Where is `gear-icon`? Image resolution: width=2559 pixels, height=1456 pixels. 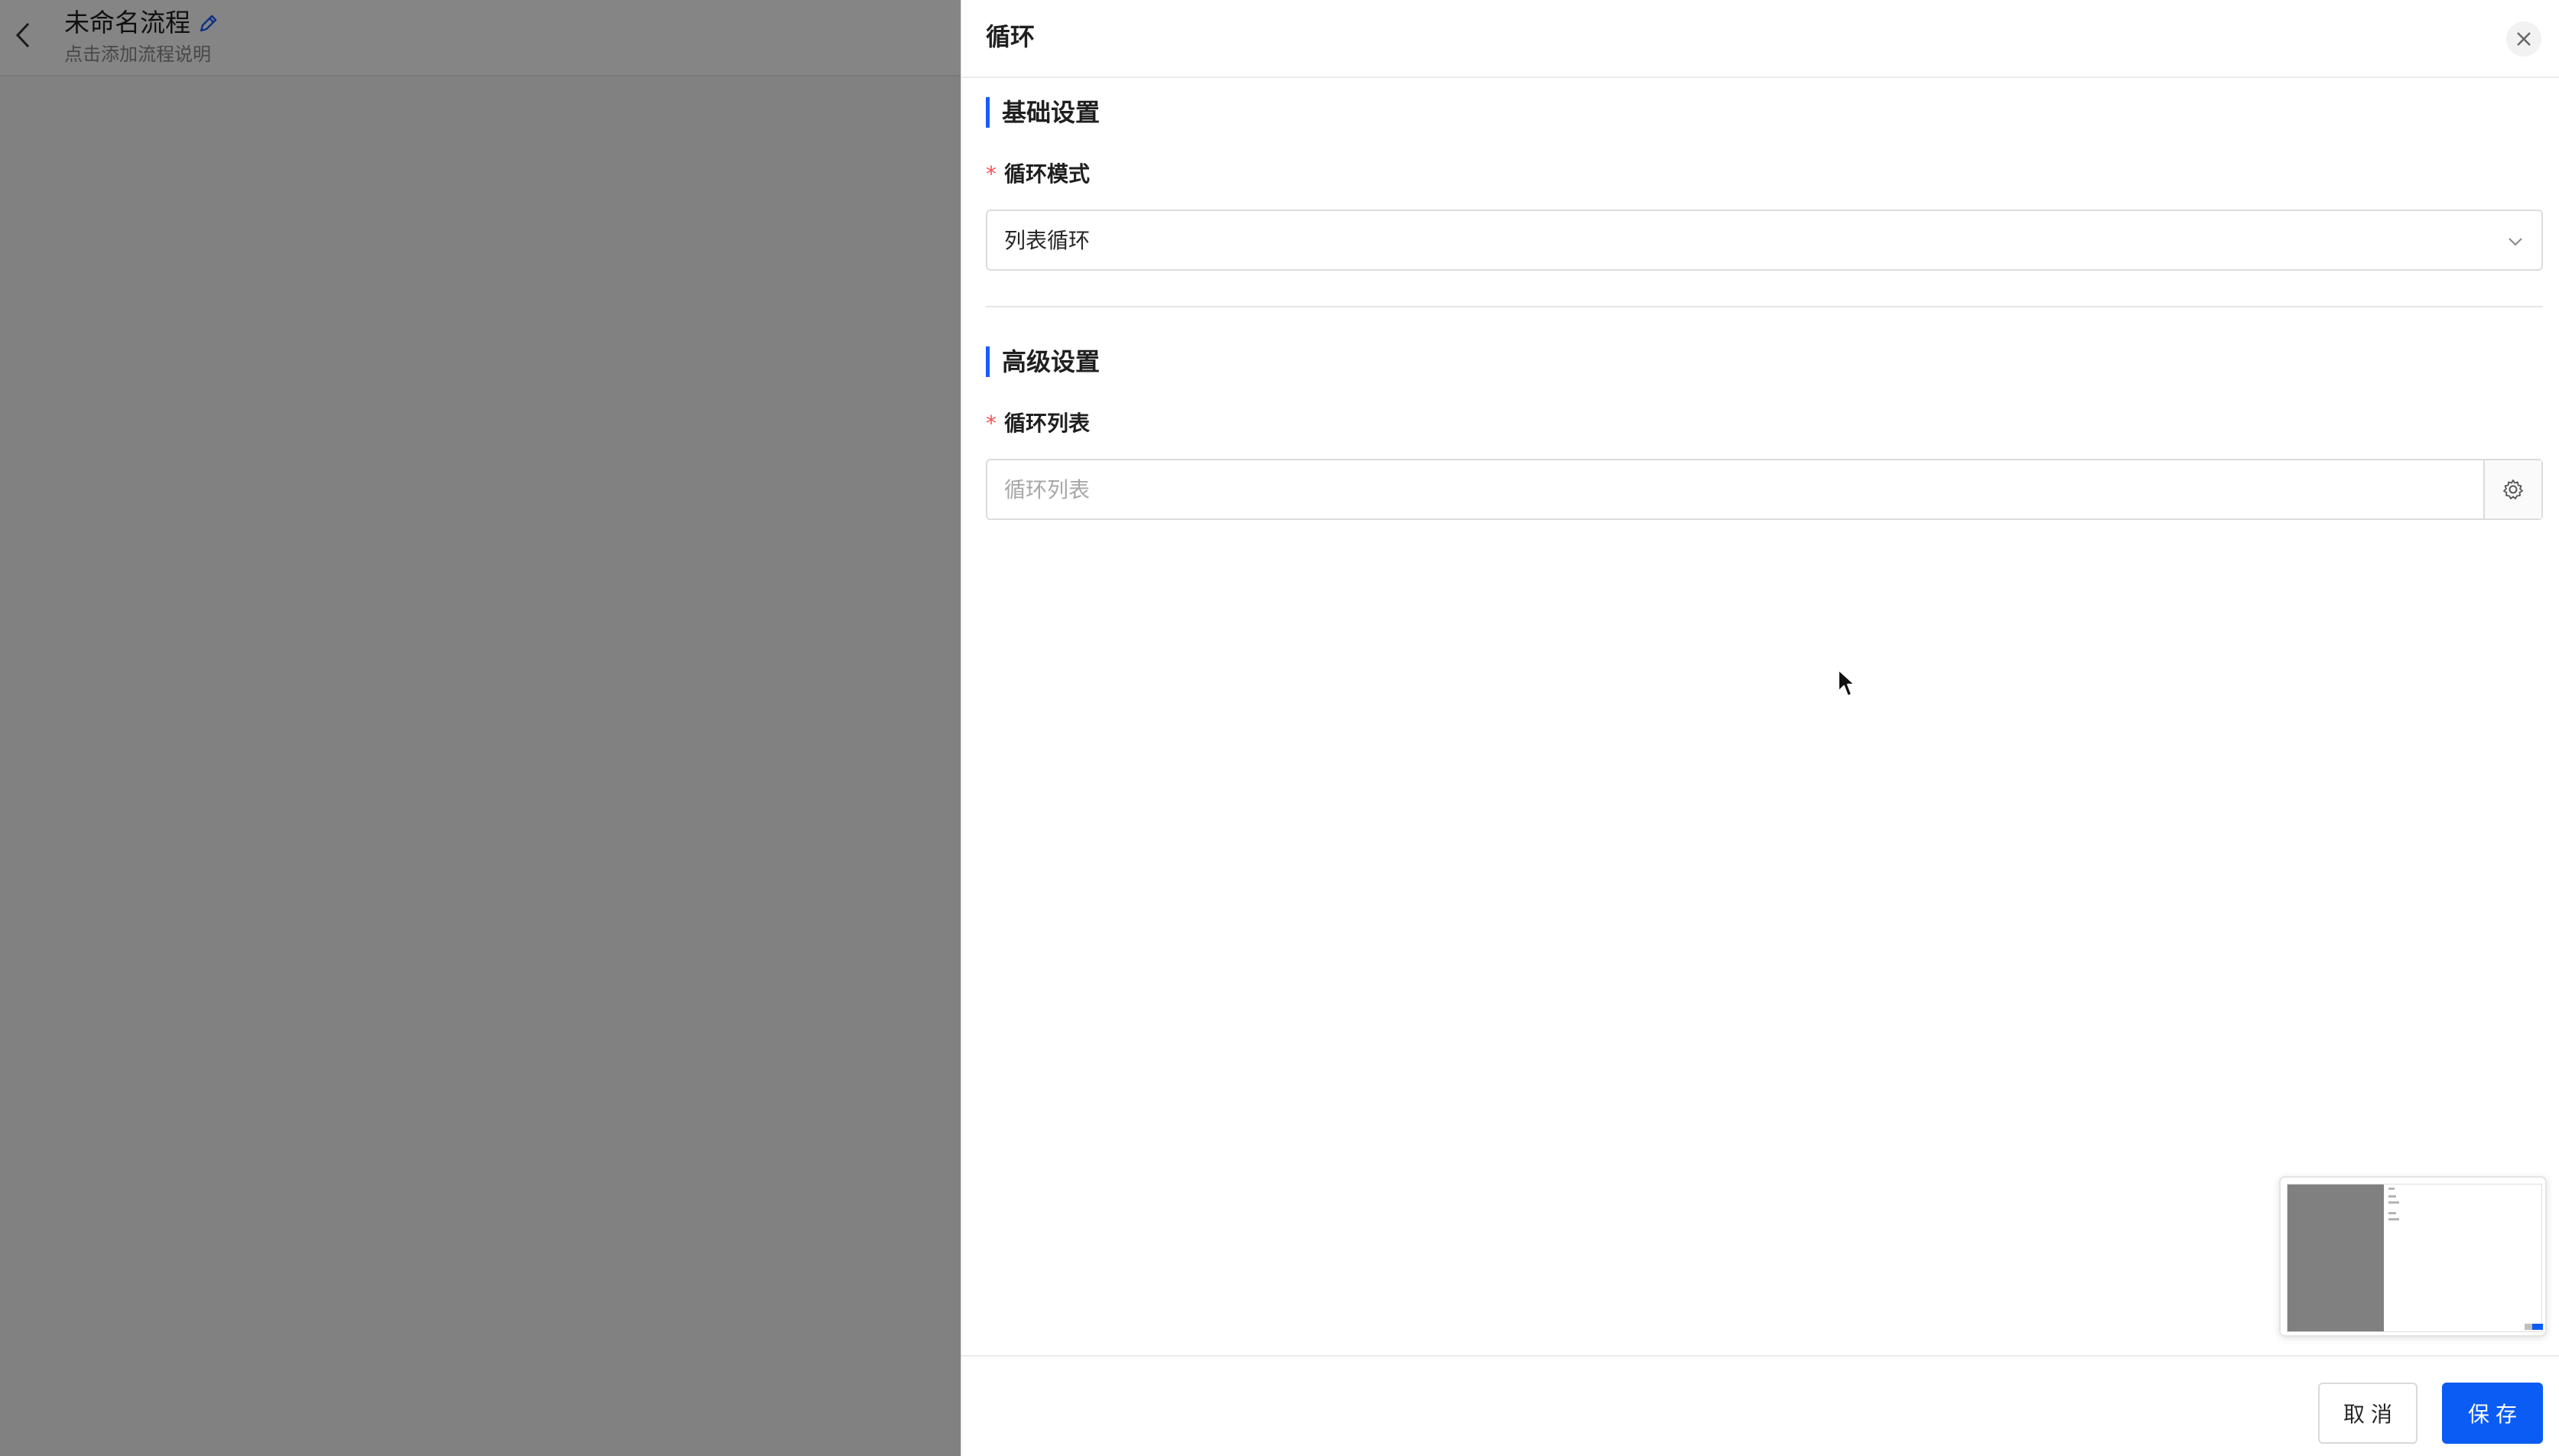
gear-icon is located at coordinates (2513, 489).